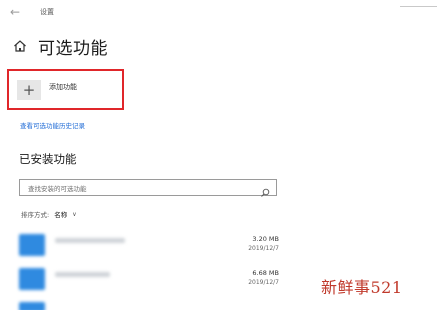 The image size is (437, 310). Describe the element at coordinates (265, 273) in the screenshot. I see `feature-size: 6.68 MB` at that location.